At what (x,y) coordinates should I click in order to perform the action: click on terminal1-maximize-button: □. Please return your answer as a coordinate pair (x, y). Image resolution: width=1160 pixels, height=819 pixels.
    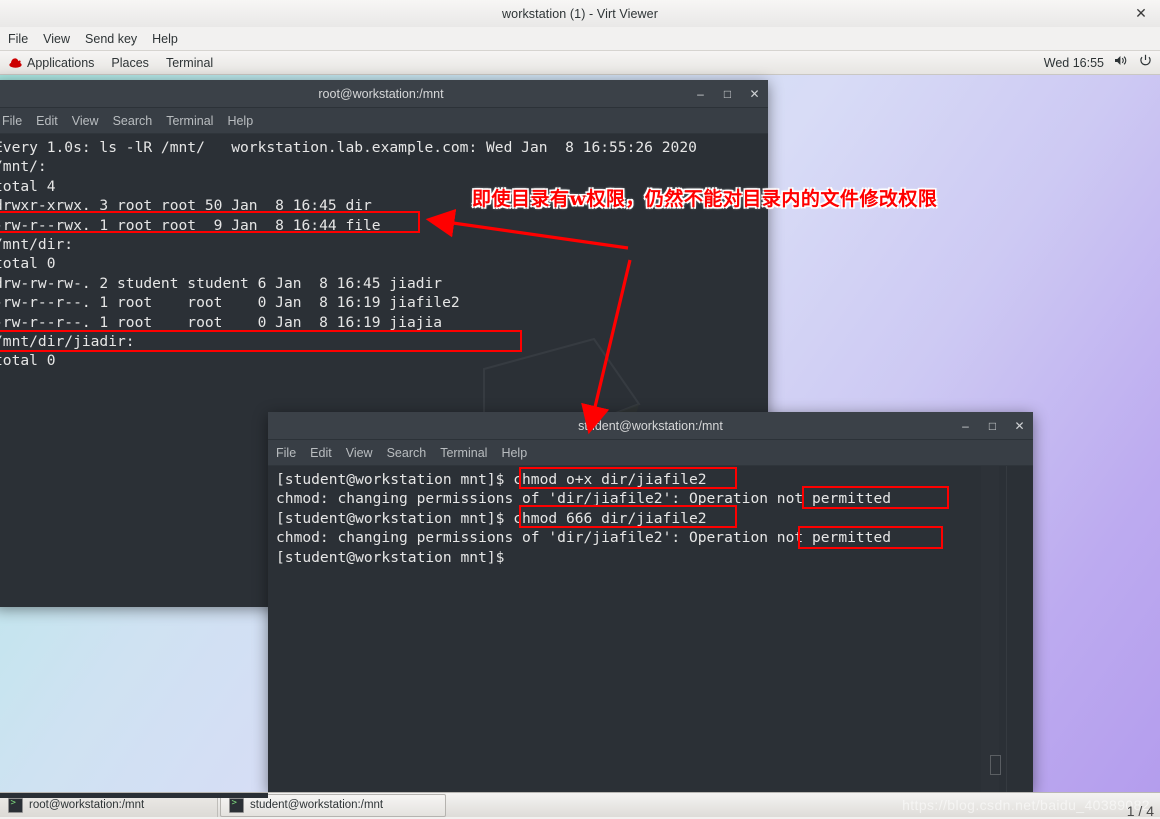
    Looking at the image, I should click on (727, 94).